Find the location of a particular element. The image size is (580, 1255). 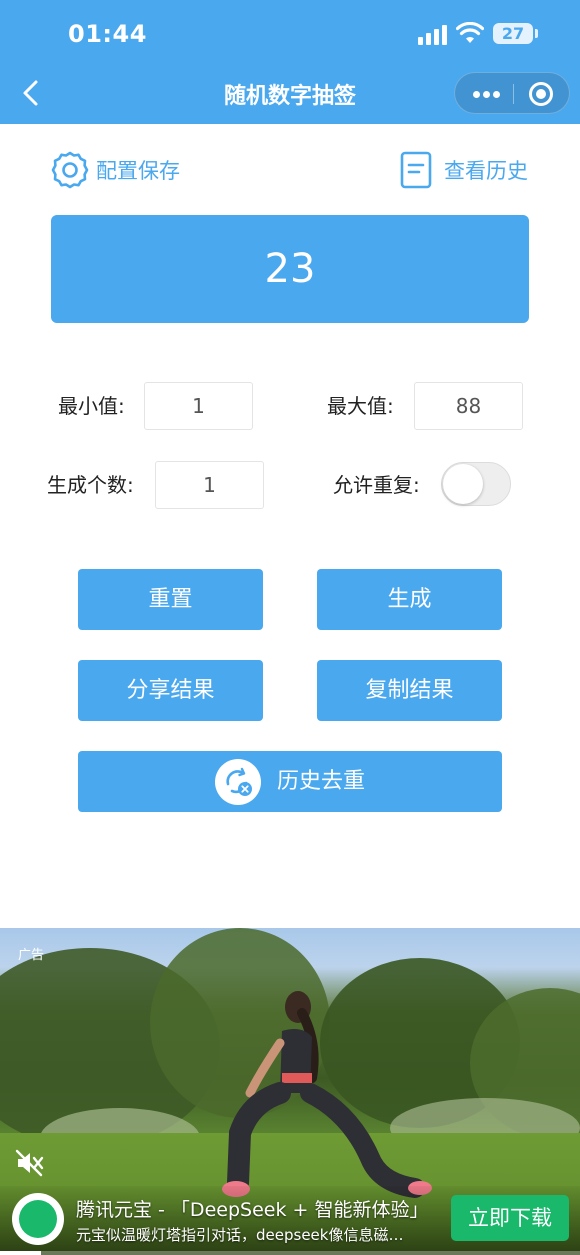

gear-icon is located at coordinates (70, 170).